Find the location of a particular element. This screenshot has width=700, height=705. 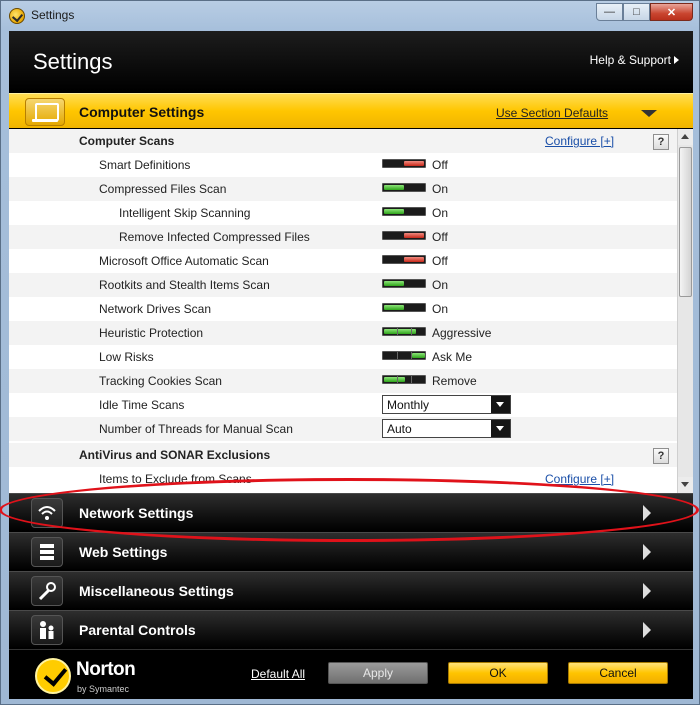

setting-row-low-risks: Low Risks Ask Me is located at coordinates (343, 357).